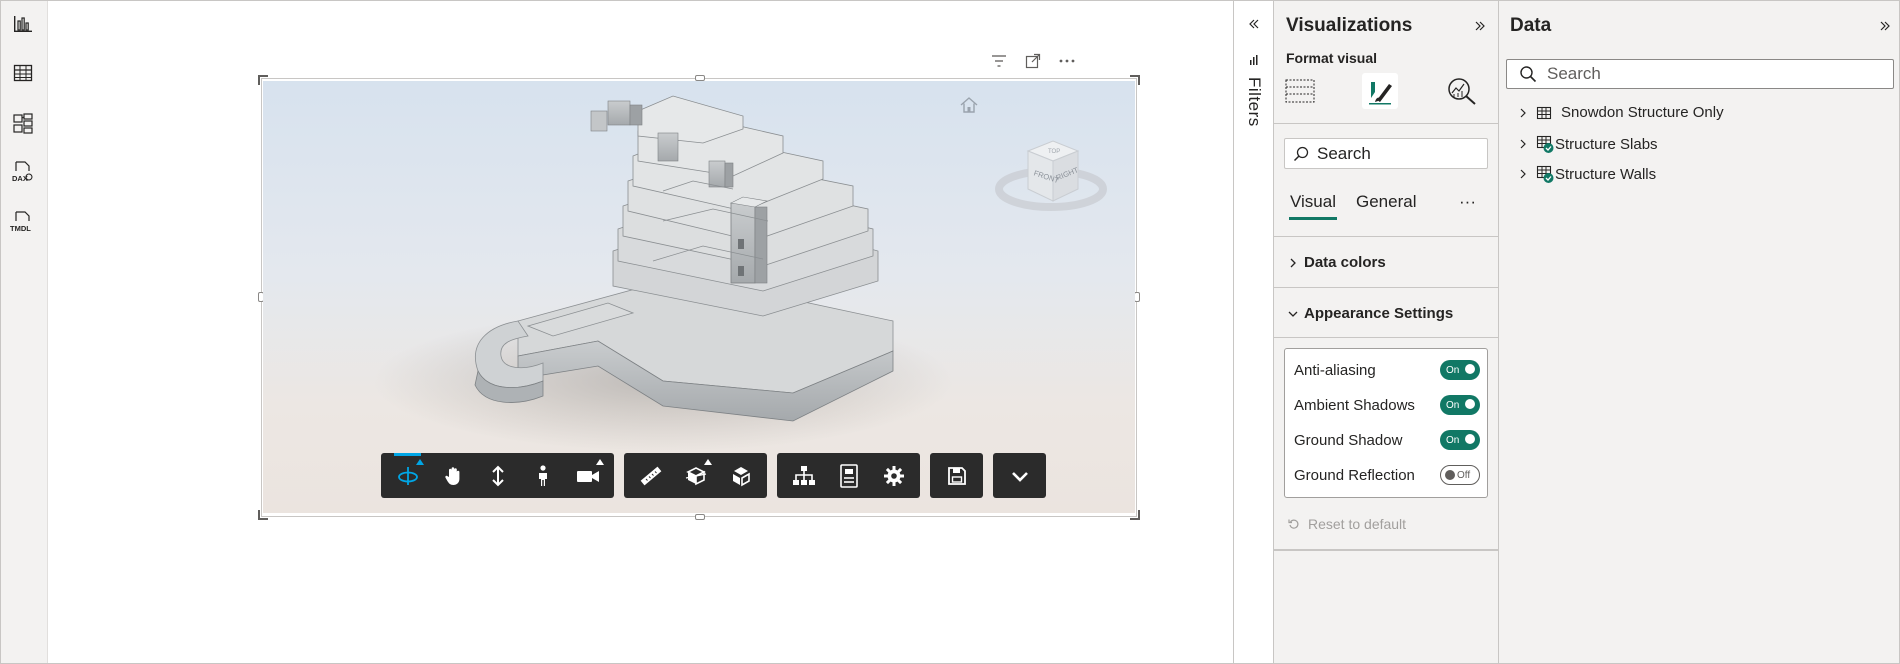  What do you see at coordinates (893, 475) in the screenshot?
I see `settings-icon` at bounding box center [893, 475].